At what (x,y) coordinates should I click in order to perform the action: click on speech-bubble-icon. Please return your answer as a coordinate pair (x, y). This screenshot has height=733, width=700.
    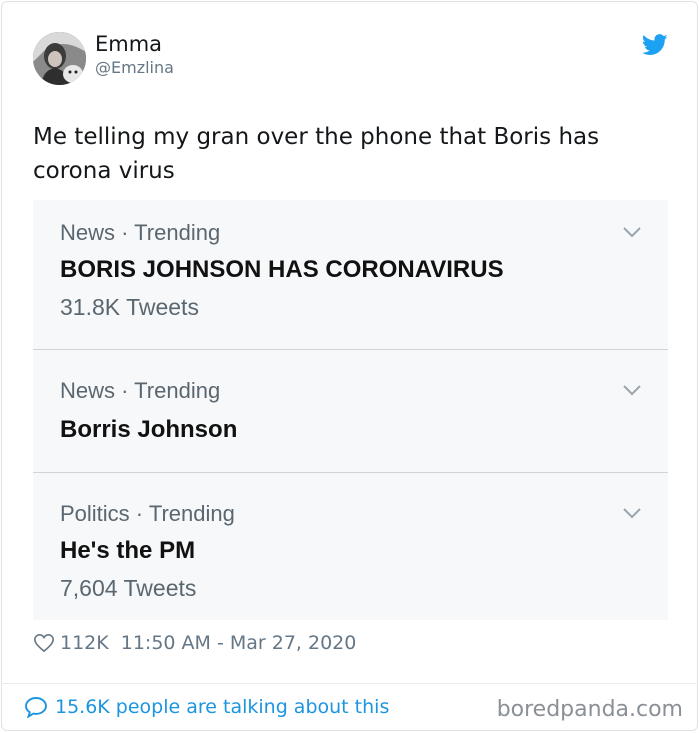
    Looking at the image, I should click on (36, 707).